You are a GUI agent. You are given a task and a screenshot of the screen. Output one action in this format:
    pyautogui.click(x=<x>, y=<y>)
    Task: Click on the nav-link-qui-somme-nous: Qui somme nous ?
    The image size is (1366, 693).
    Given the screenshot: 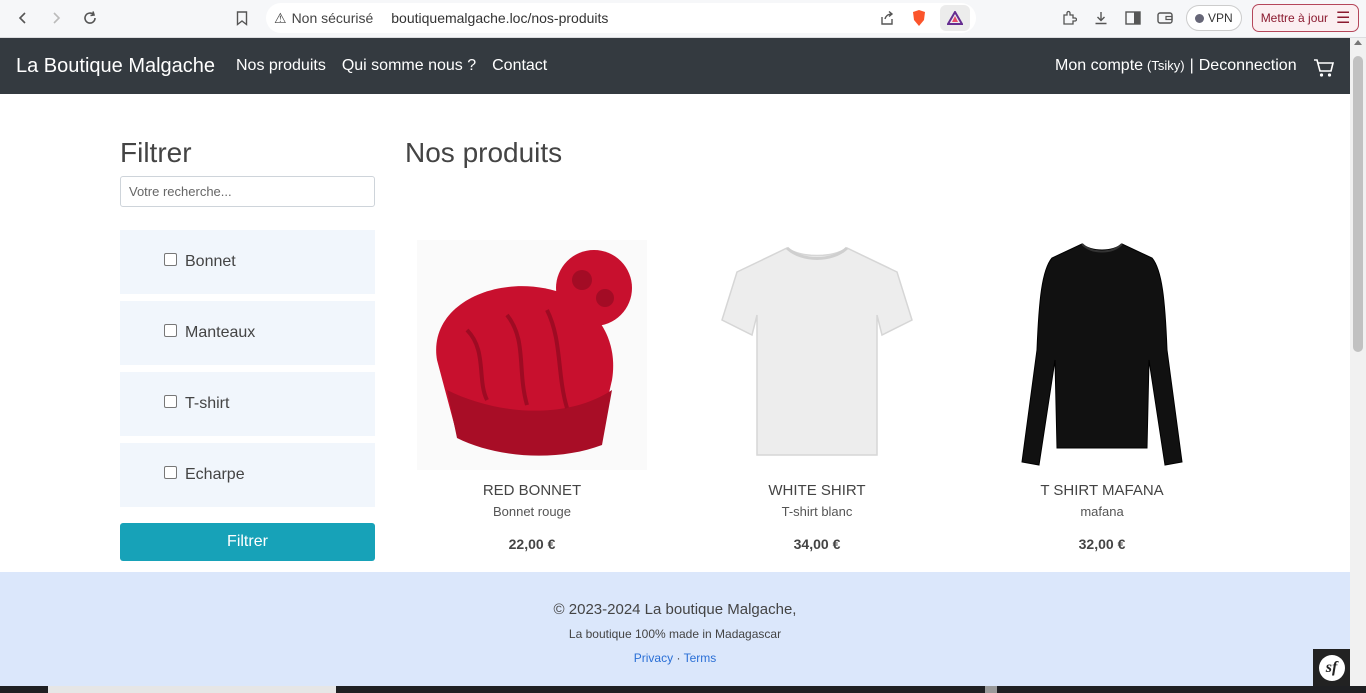 What is the action you would take?
    pyautogui.click(x=409, y=66)
    